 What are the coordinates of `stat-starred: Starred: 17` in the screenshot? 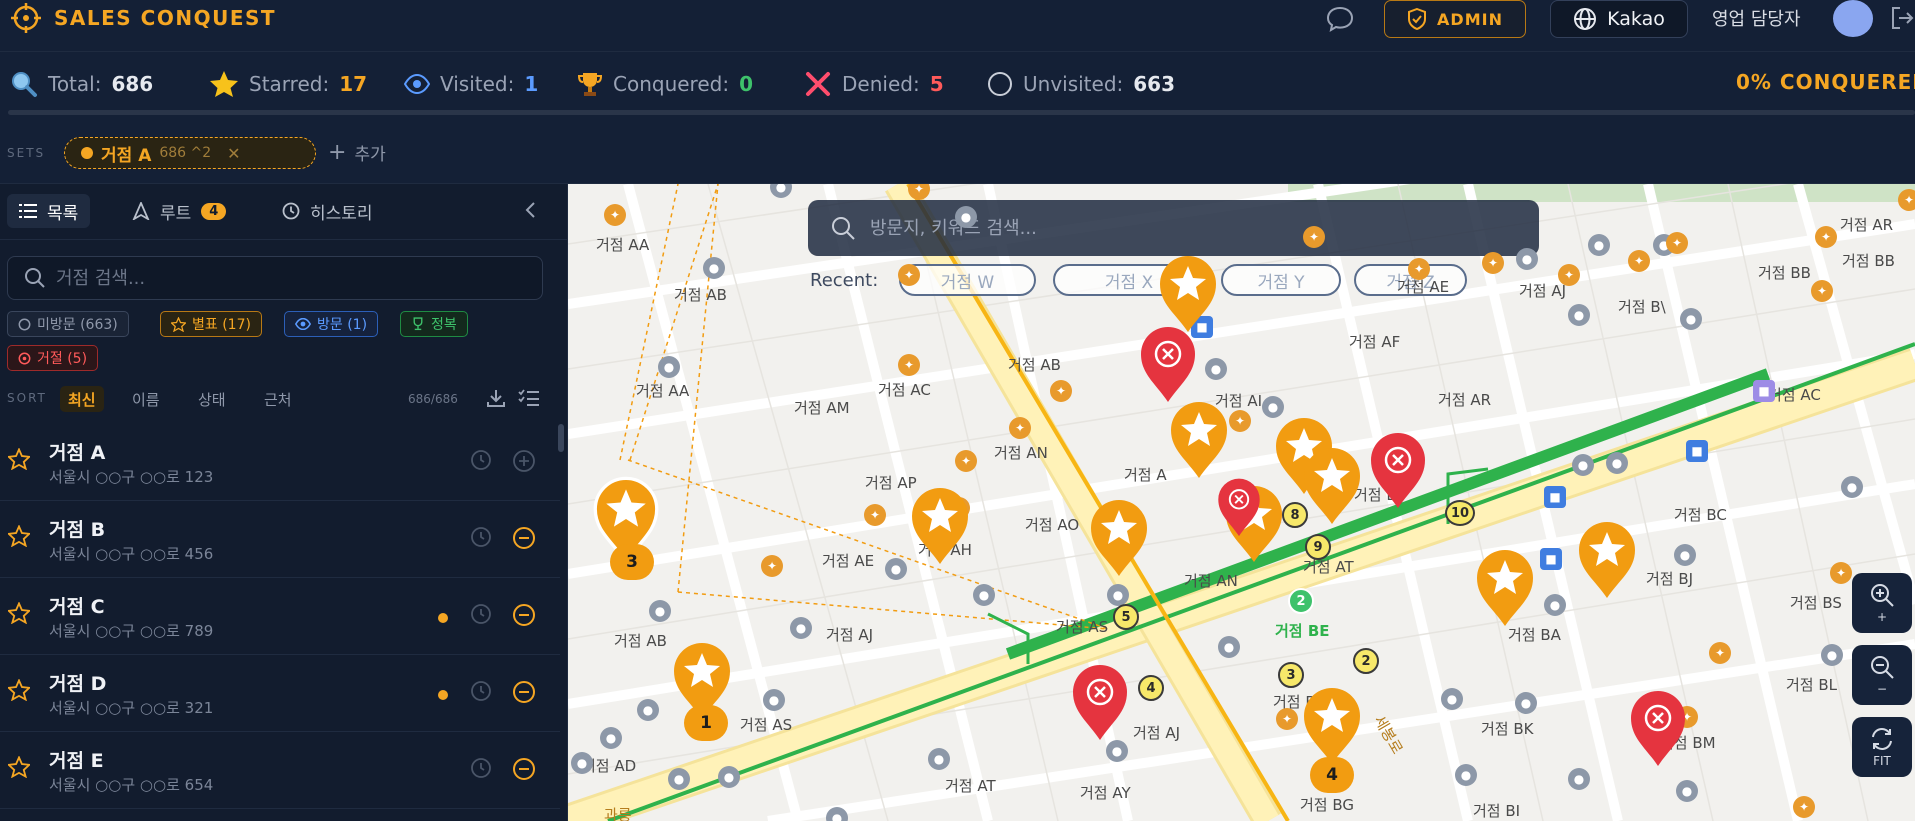 It's located at (288, 84).